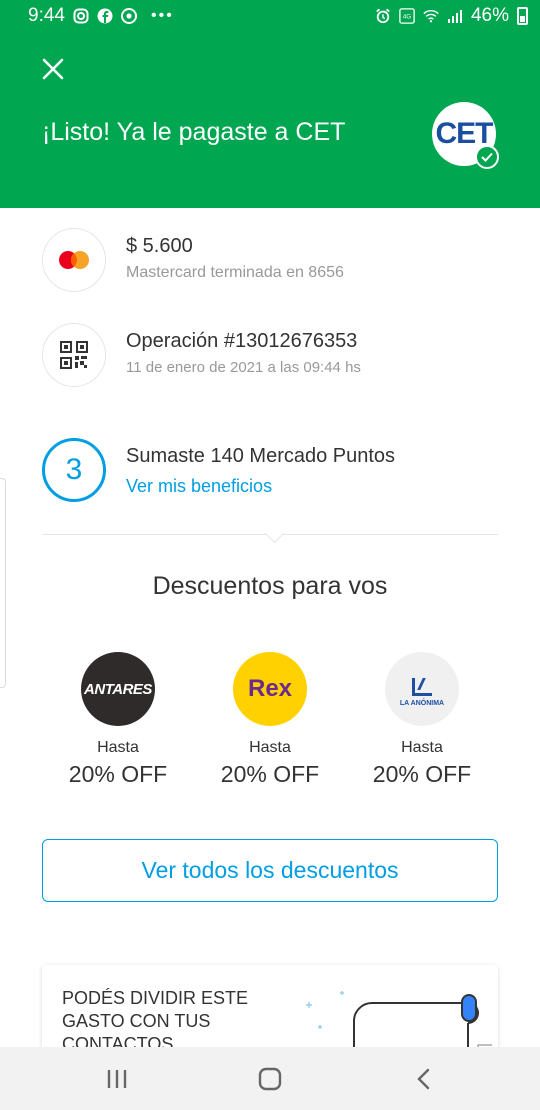  I want to click on back-icon, so click(423, 1078).